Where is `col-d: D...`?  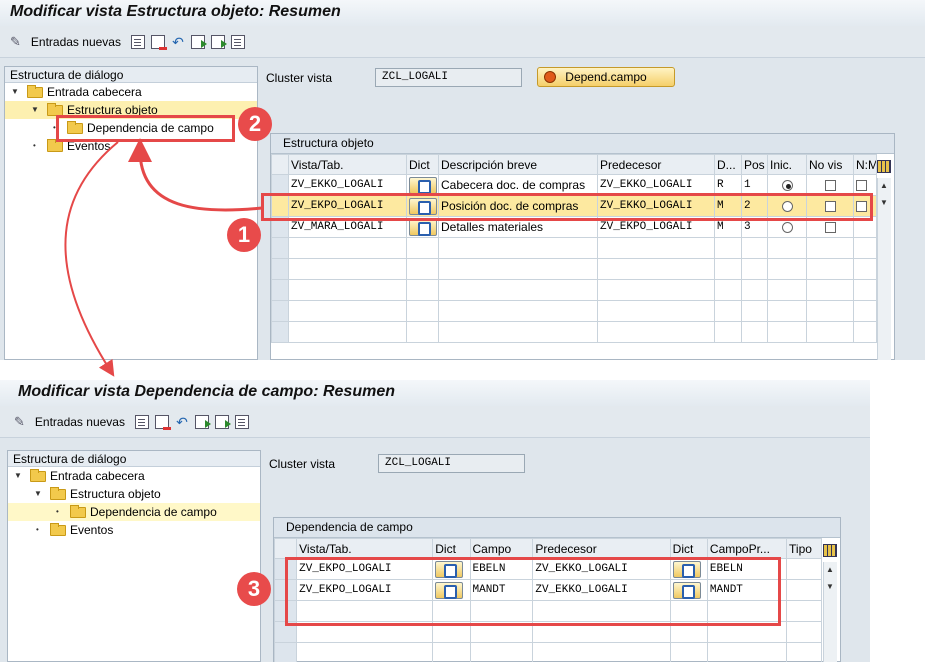
col-d: D... is located at coordinates (728, 164).